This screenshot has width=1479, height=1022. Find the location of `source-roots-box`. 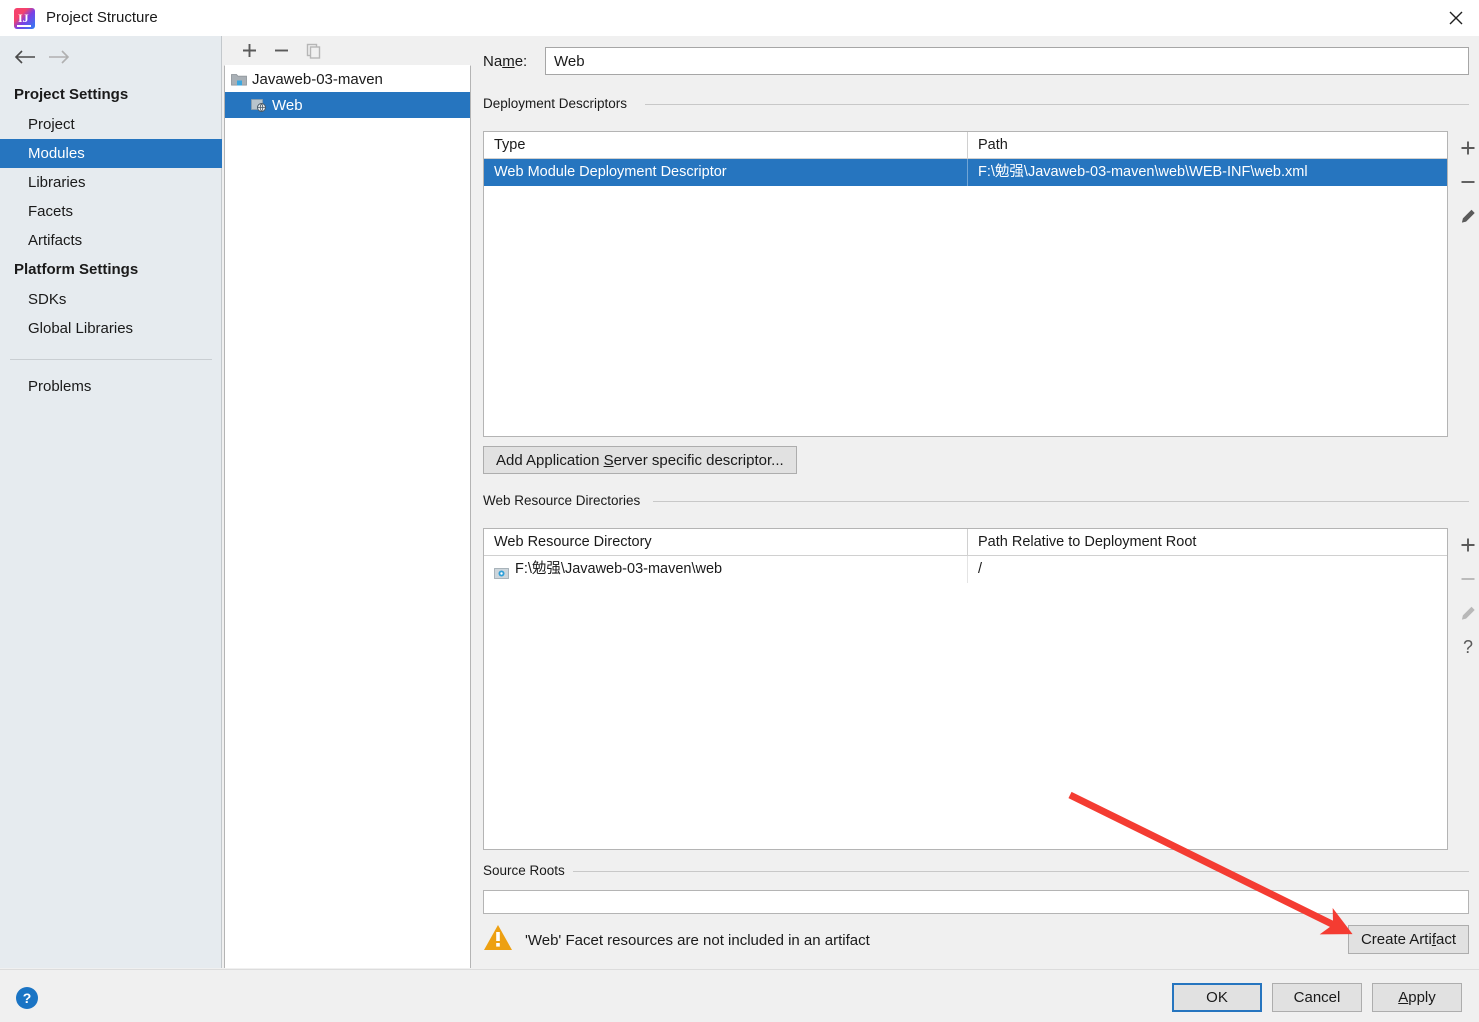

source-roots-box is located at coordinates (976, 902).